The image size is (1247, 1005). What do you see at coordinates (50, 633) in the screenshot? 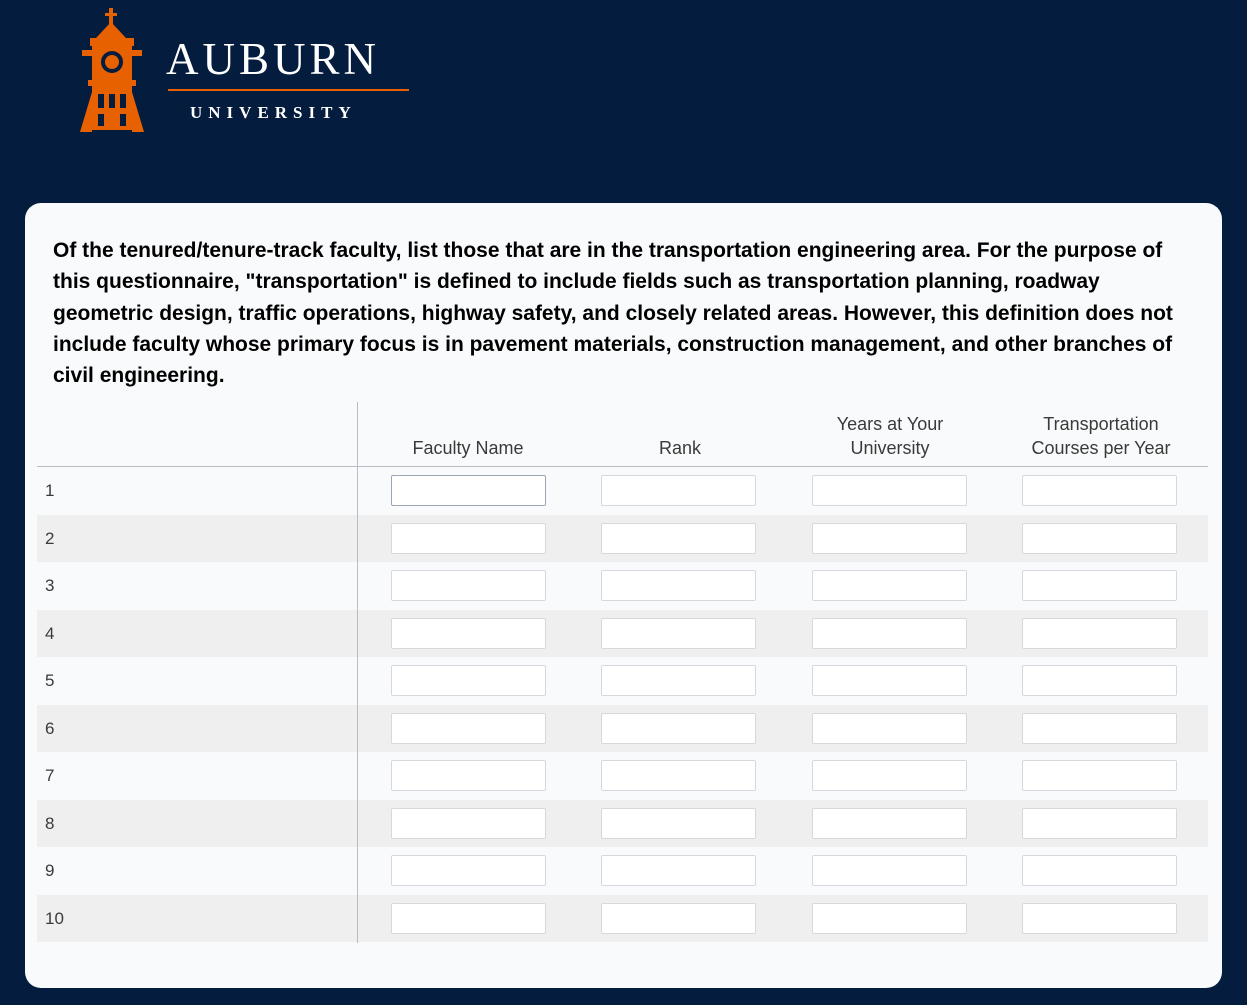
I see `row-label: 4` at bounding box center [50, 633].